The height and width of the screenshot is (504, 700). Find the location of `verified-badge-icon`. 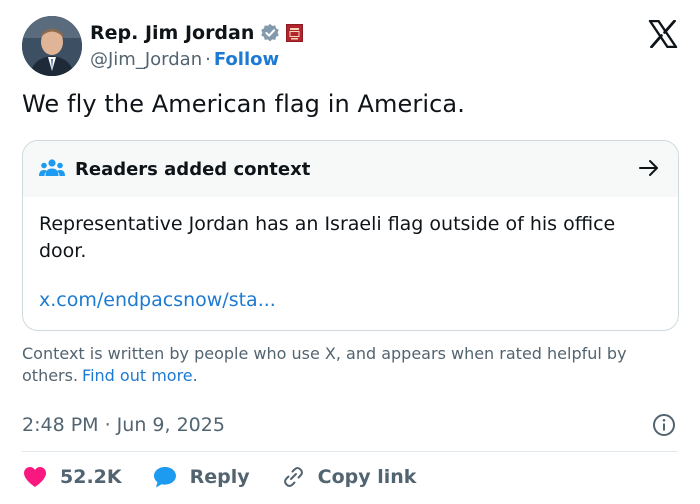

verified-badge-icon is located at coordinates (270, 32).